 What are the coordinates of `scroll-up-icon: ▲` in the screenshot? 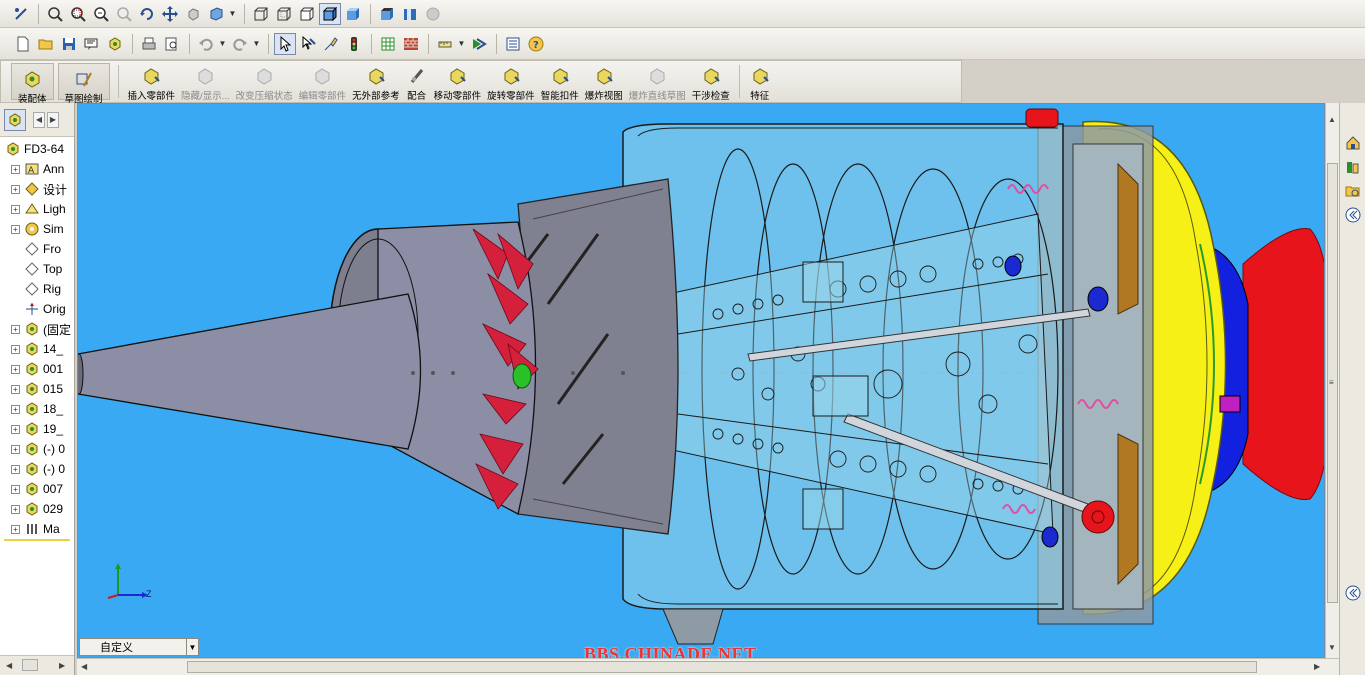 It's located at (1332, 119).